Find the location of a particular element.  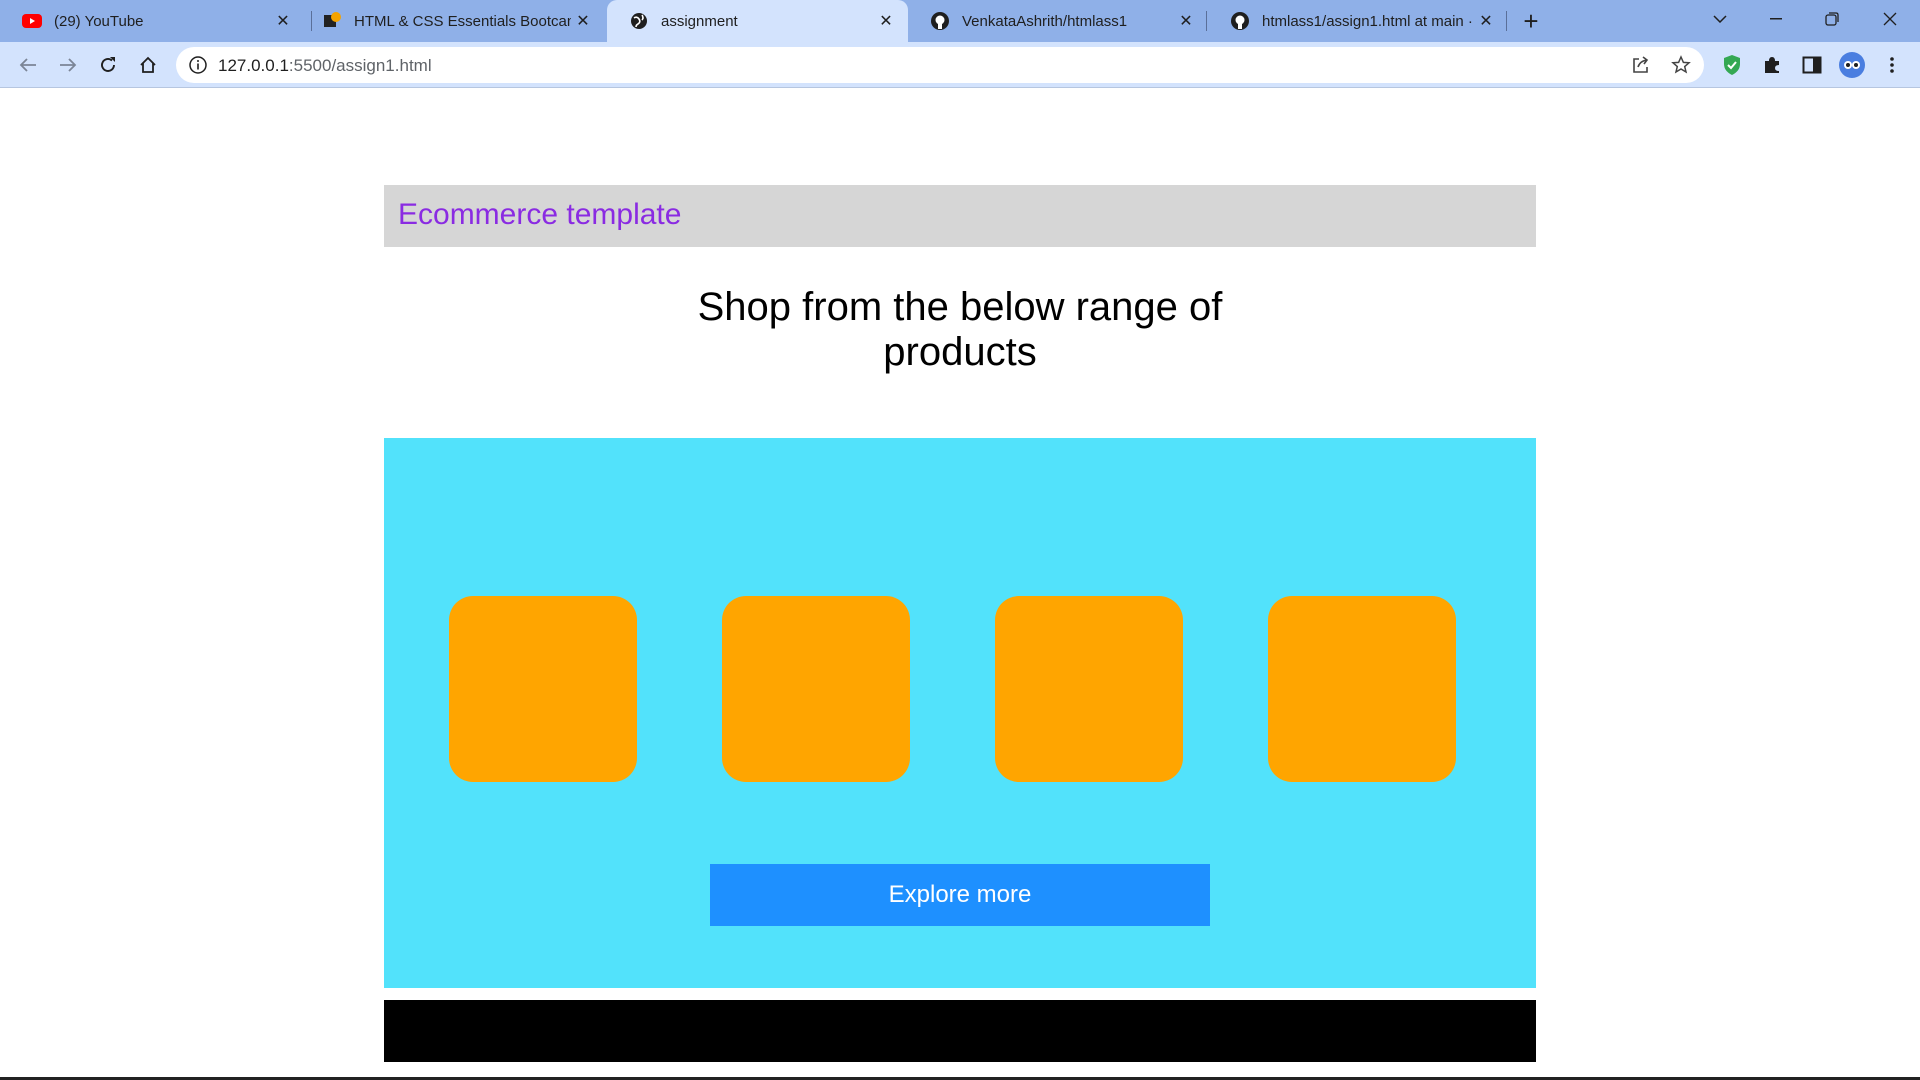

tab-title: VenkataAshrith/htmlass1 is located at coordinates (1045, 21).